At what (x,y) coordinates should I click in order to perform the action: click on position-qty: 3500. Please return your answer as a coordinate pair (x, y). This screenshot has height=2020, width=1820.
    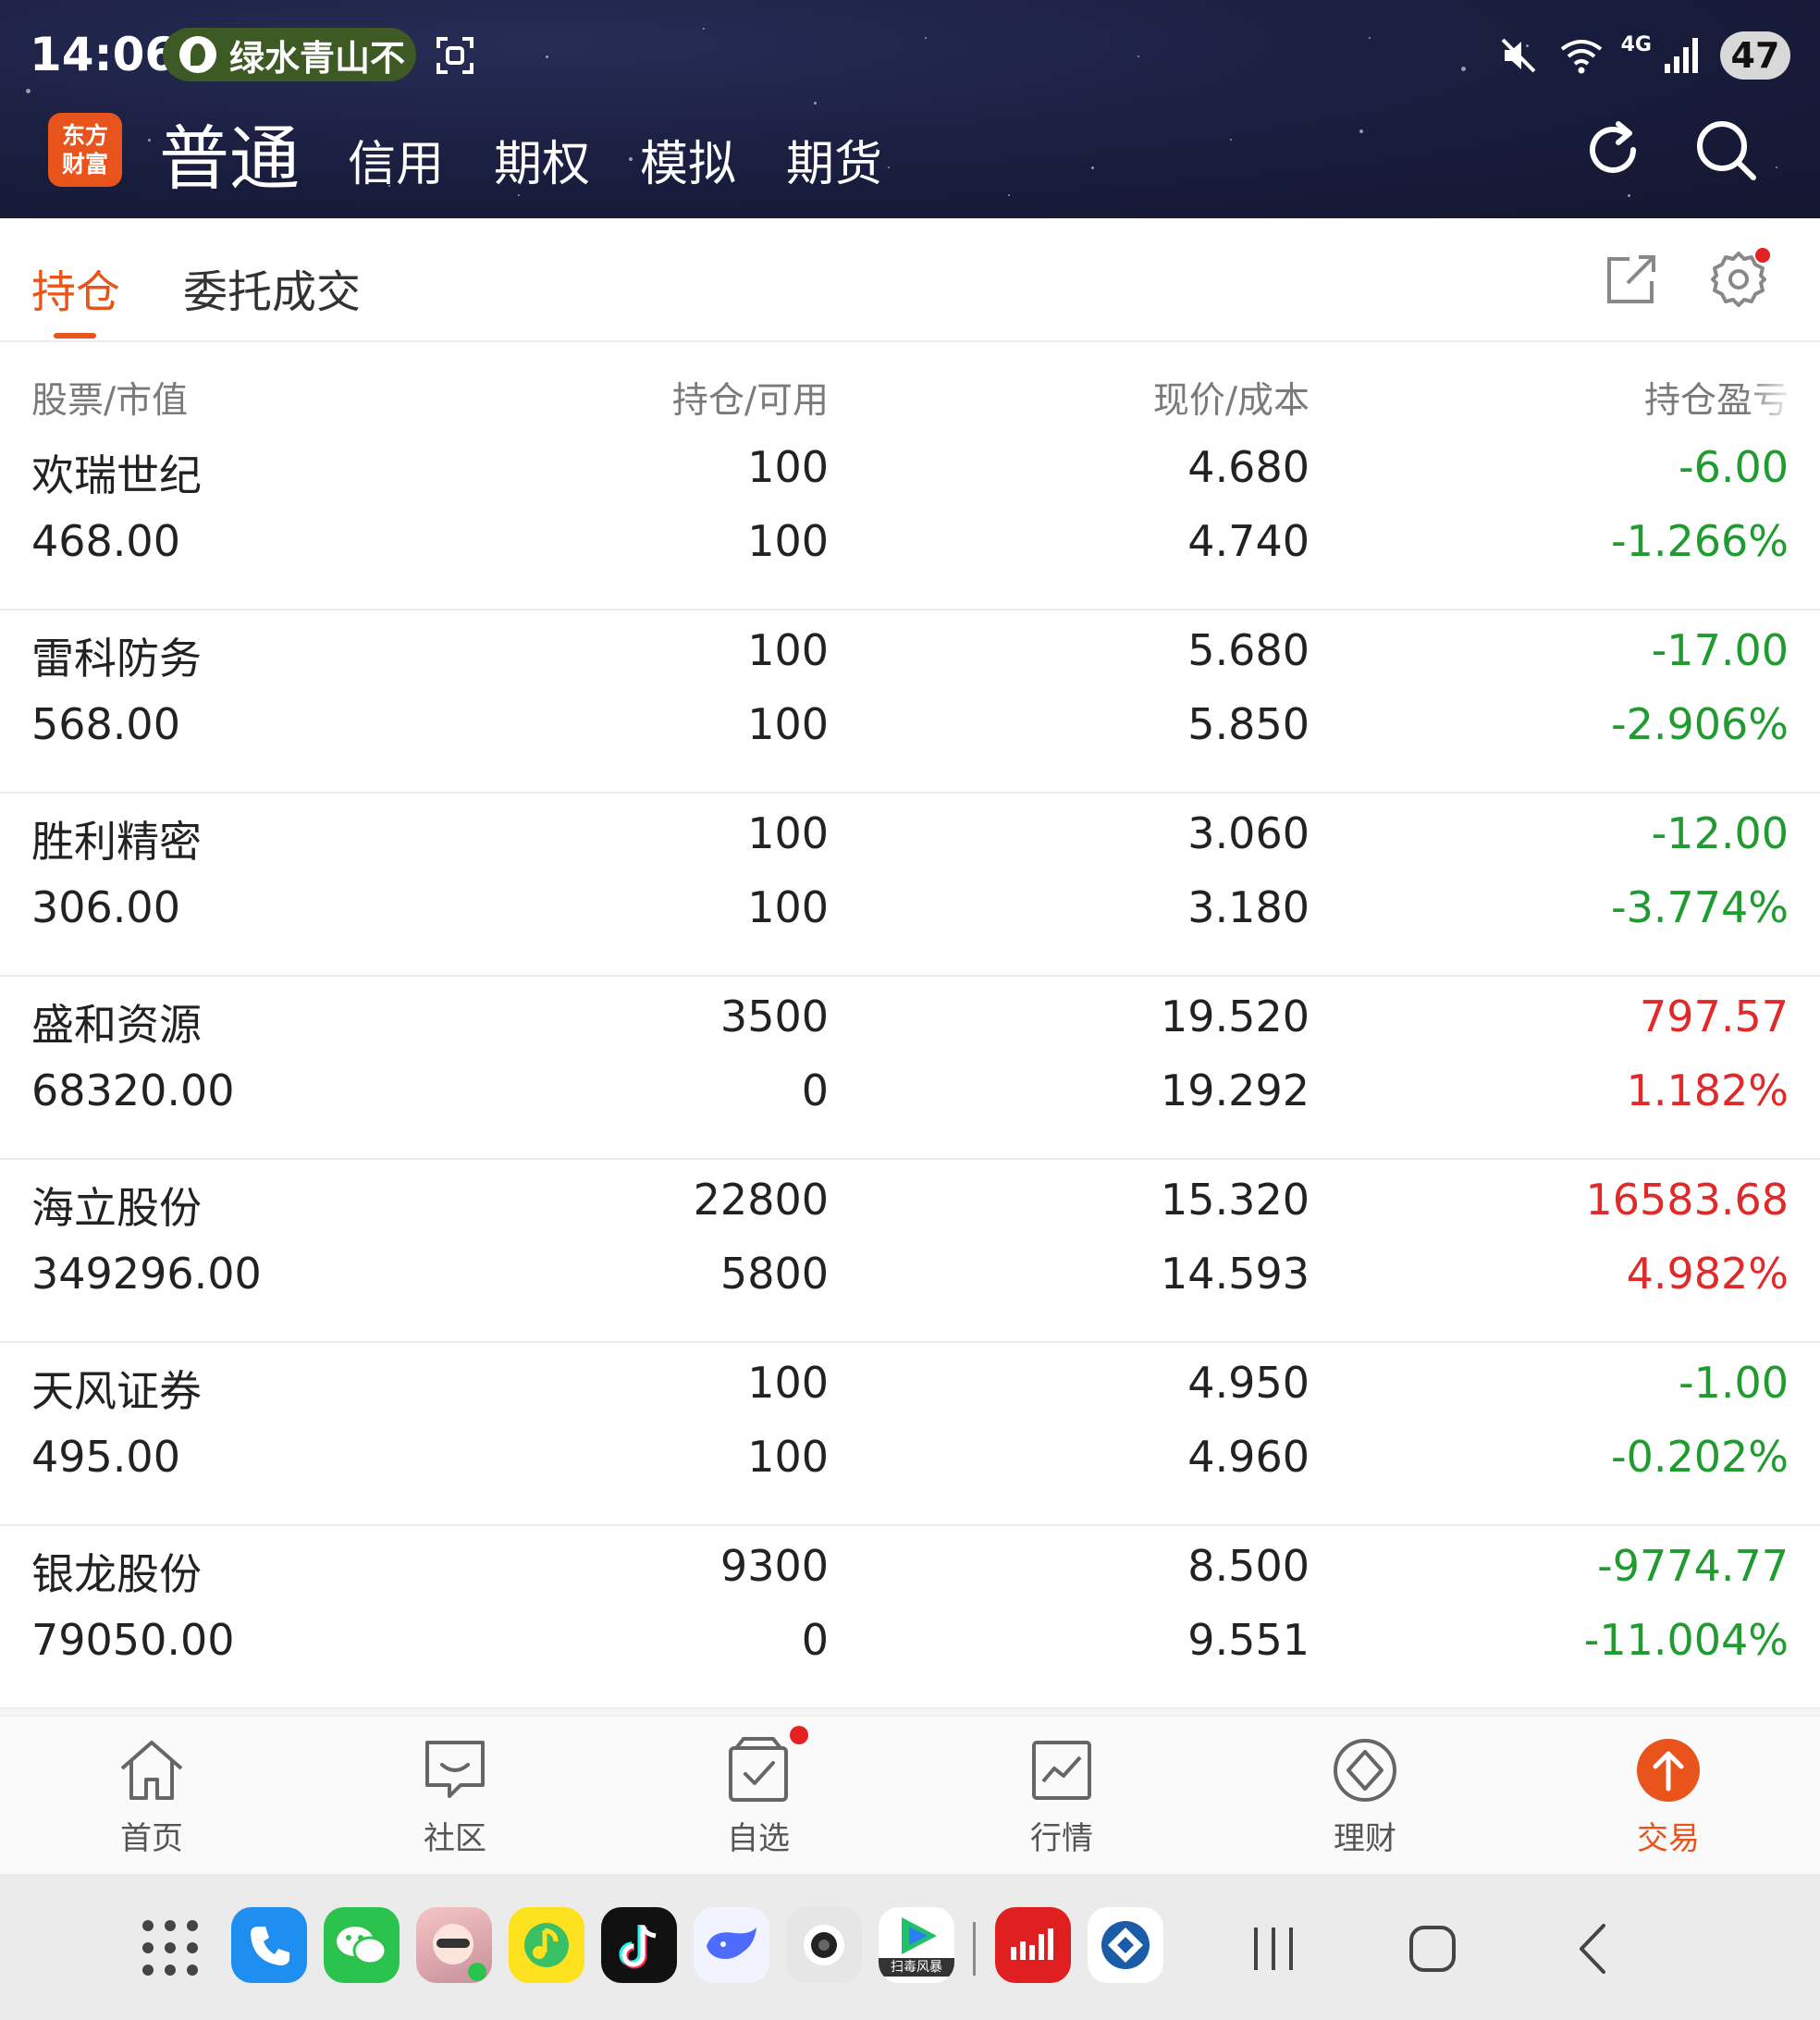
    Looking at the image, I should click on (774, 1016).